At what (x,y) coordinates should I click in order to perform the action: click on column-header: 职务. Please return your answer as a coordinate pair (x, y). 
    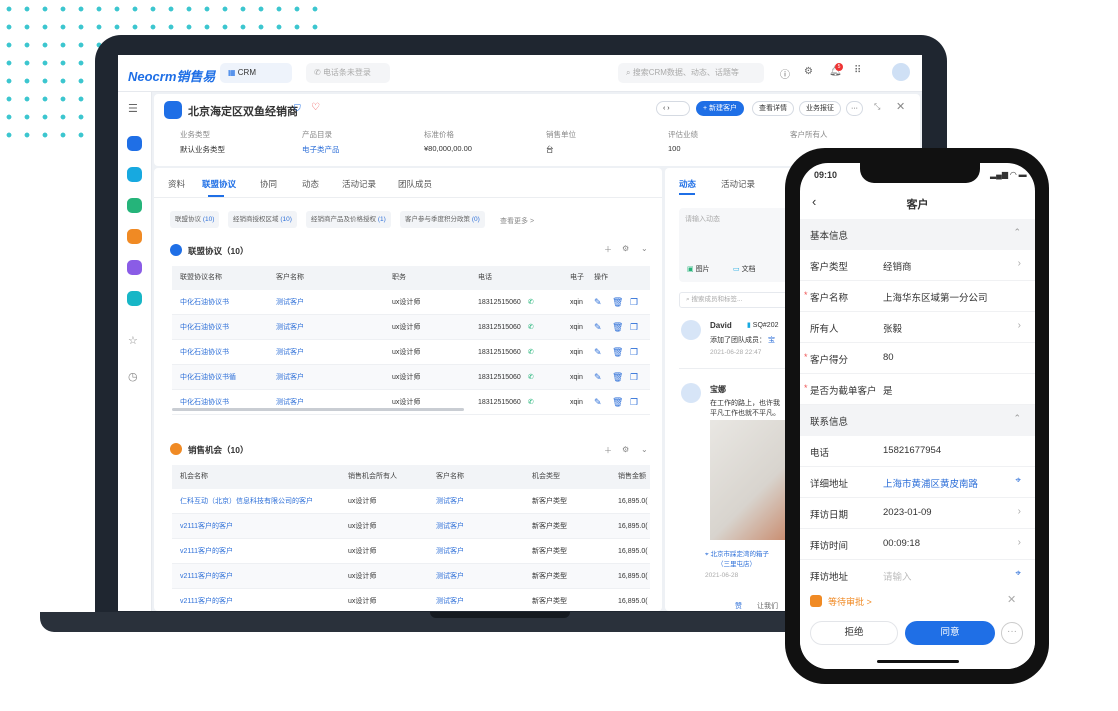
    Looking at the image, I should click on (399, 278).